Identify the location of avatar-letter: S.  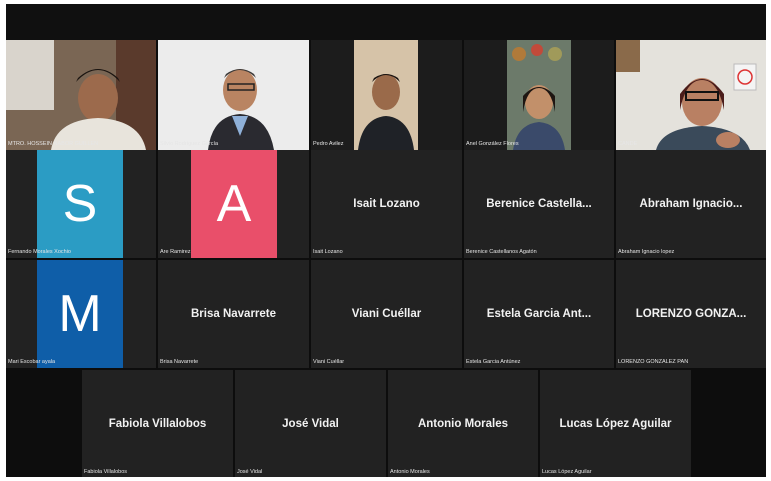
(80, 204).